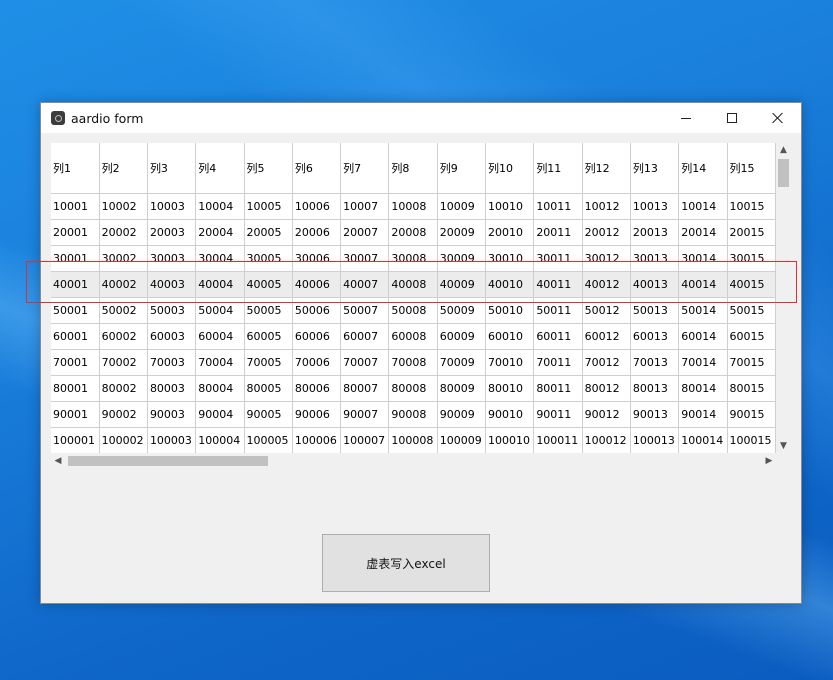 Image resolution: width=833 pixels, height=680 pixels. What do you see at coordinates (365, 336) in the screenshot?
I see `table-cell: 60007` at bounding box center [365, 336].